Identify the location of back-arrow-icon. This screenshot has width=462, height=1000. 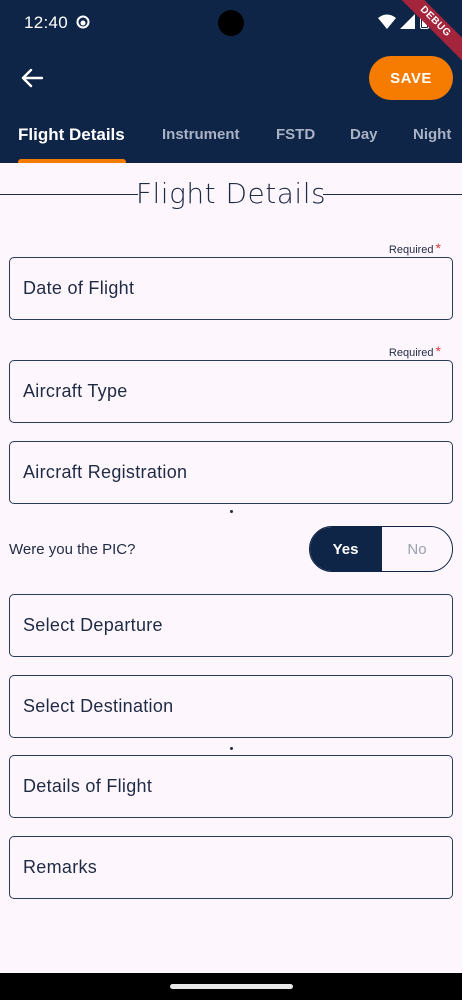
(32, 78).